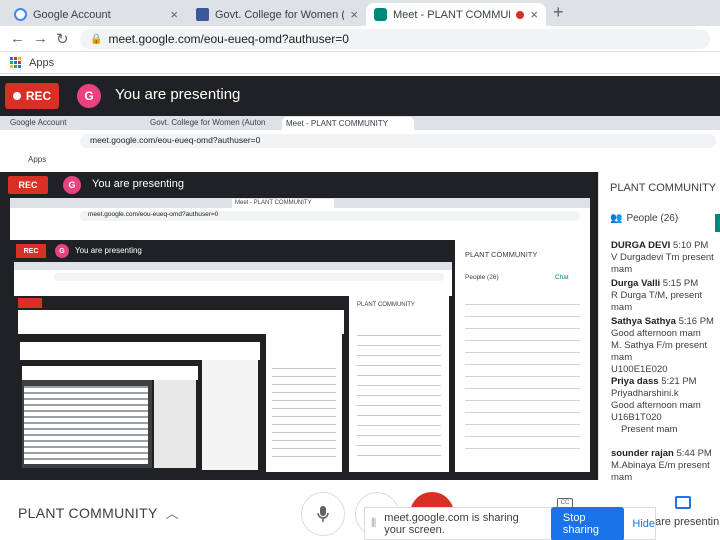 This screenshot has height=540, width=720. What do you see at coordinates (635, 381) in the screenshot?
I see `chat-sender: Priya dass` at bounding box center [635, 381].